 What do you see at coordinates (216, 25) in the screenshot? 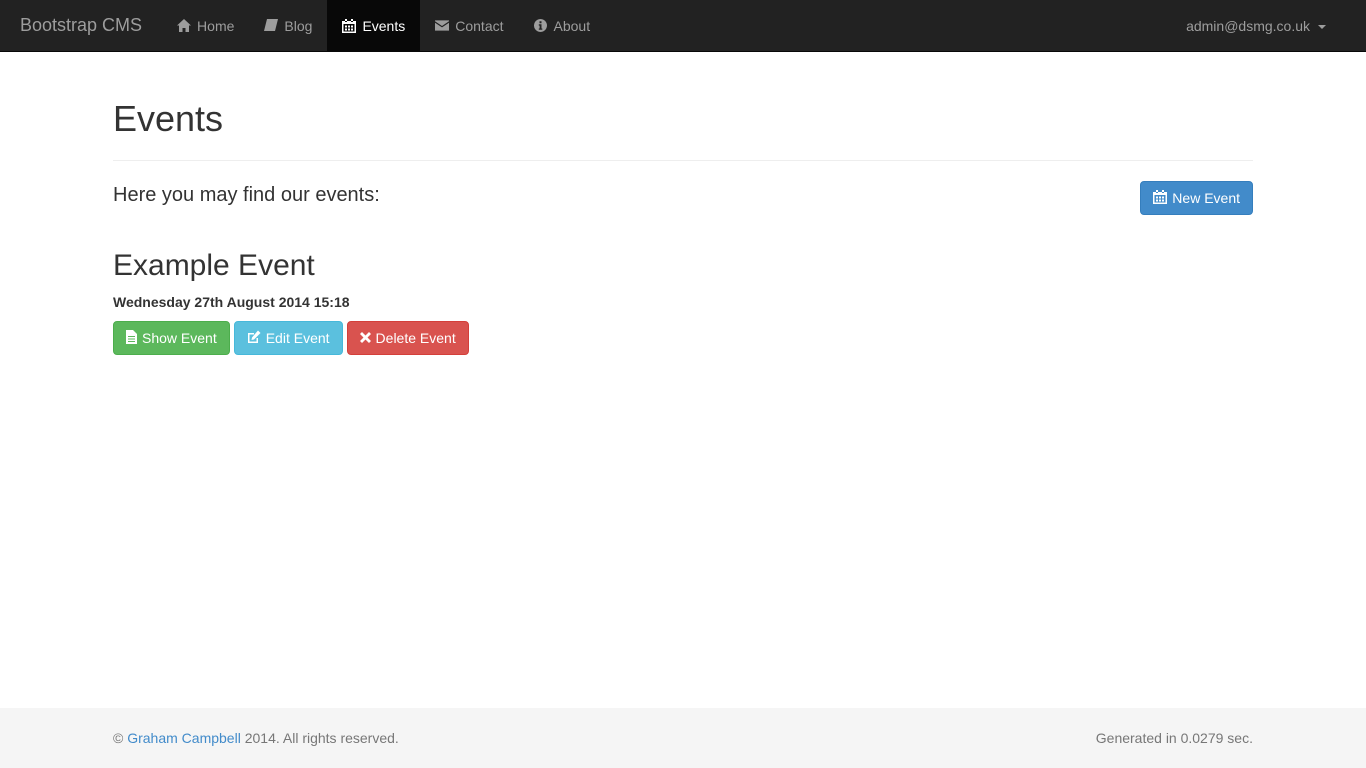
I see `nav-item-label: Home` at bounding box center [216, 25].